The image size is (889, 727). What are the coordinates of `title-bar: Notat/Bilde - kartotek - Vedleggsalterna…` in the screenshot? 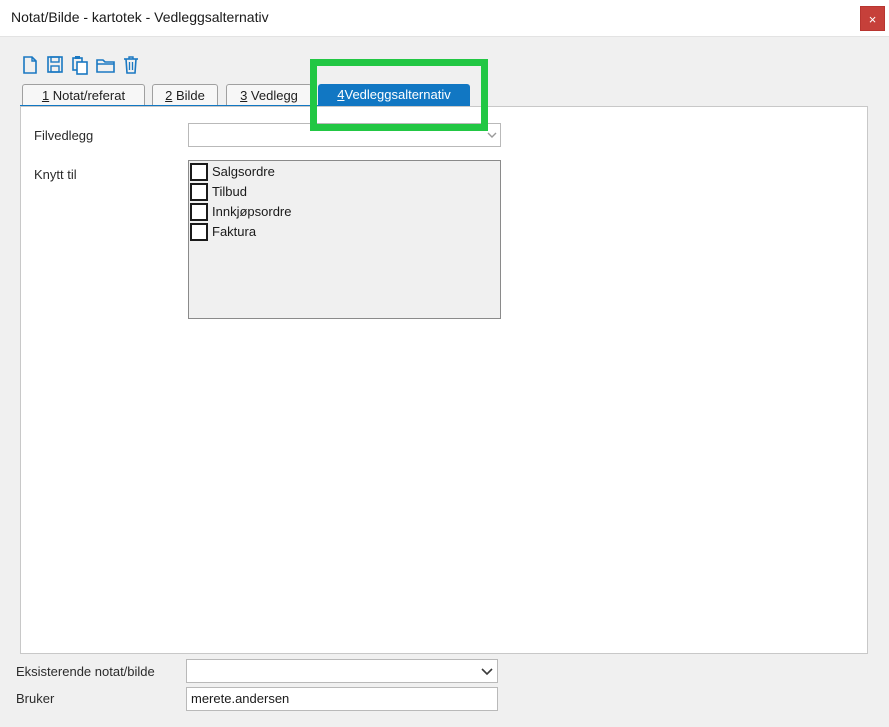 It's located at (444, 18).